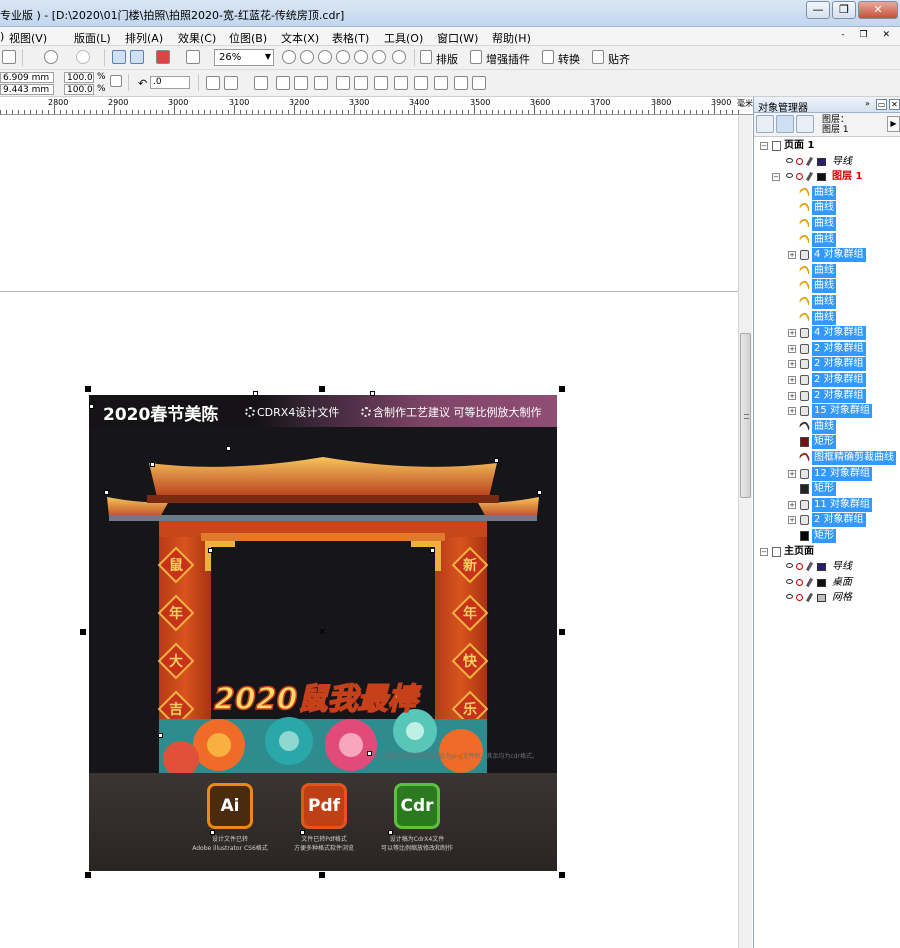  I want to click on new-icon, so click(9, 57).